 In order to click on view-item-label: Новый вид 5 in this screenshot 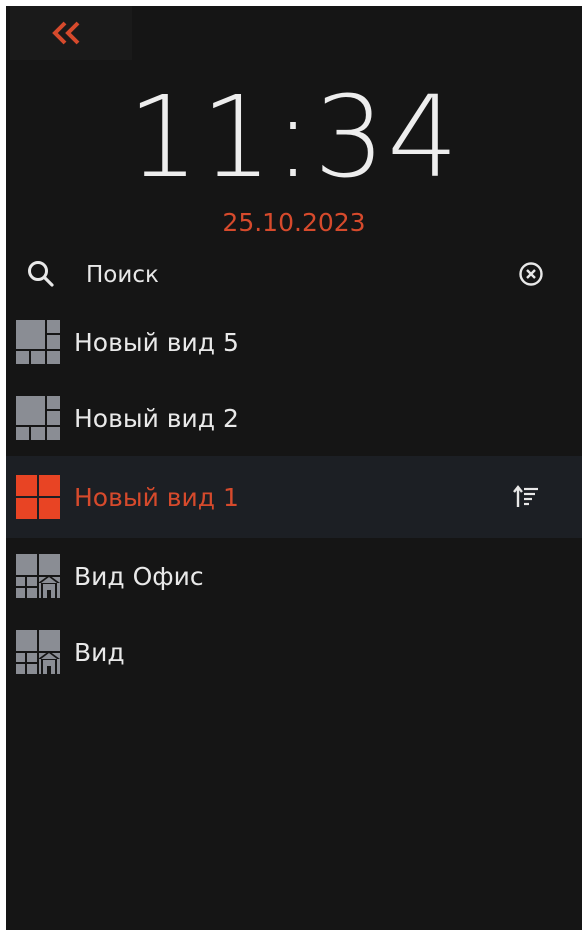, I will do `click(156, 342)`.